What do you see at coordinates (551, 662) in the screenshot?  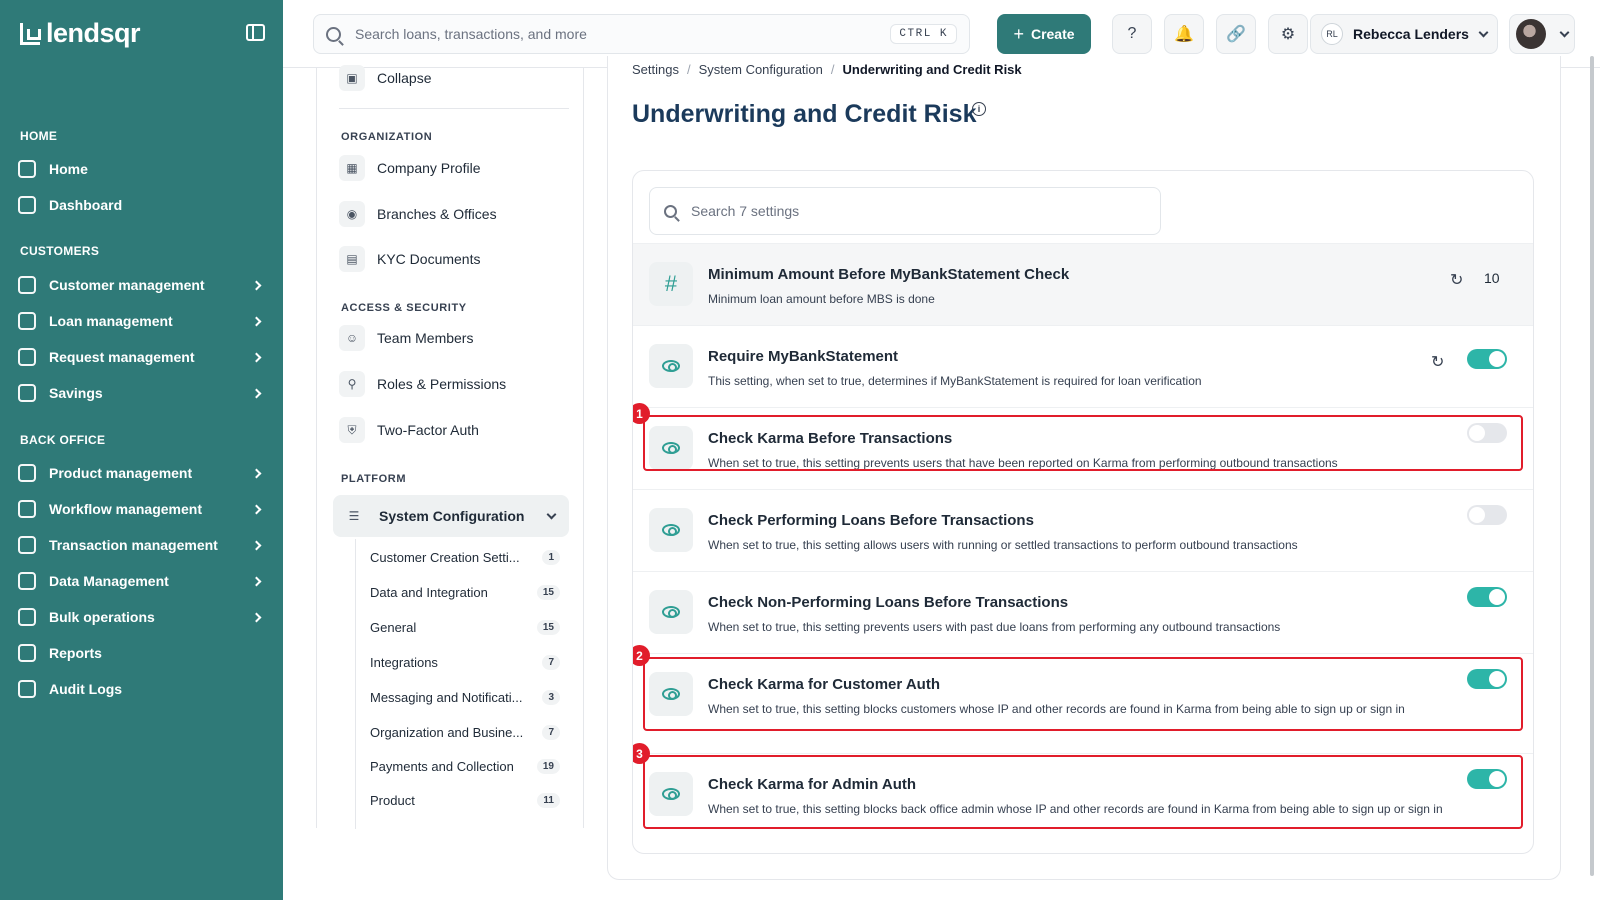 I see `count-badge: 7` at bounding box center [551, 662].